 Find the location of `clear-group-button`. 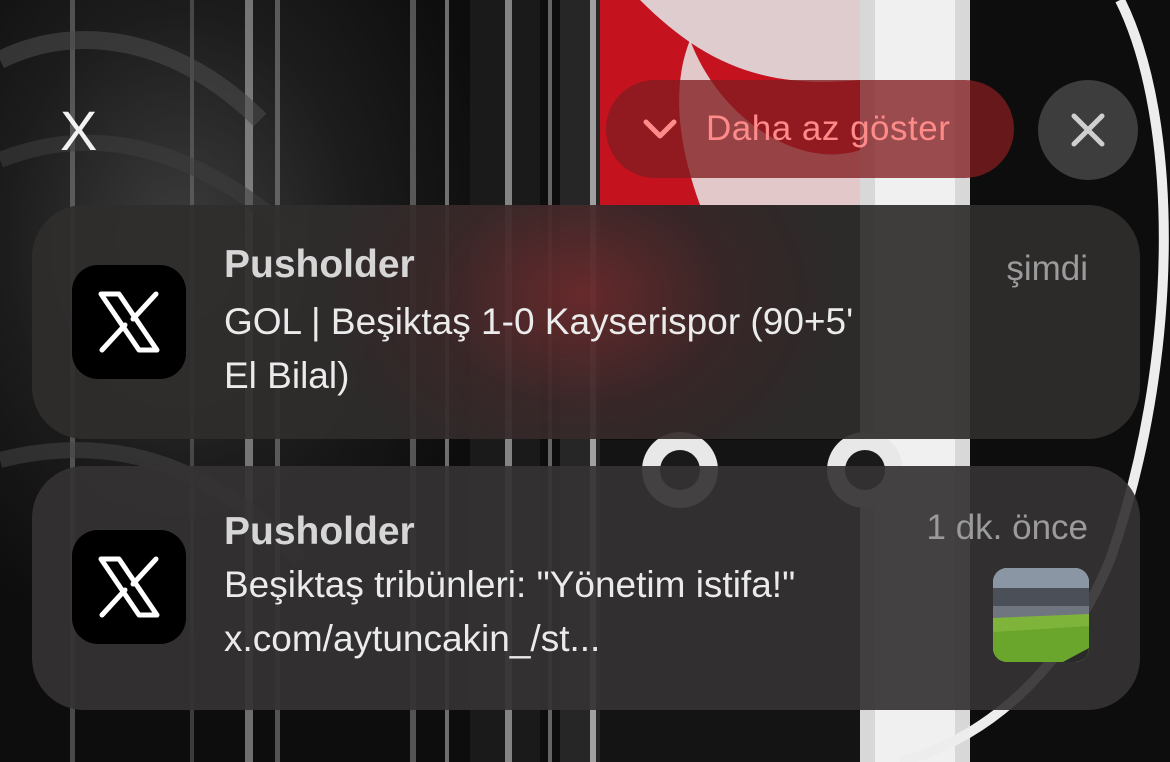

clear-group-button is located at coordinates (1088, 130).